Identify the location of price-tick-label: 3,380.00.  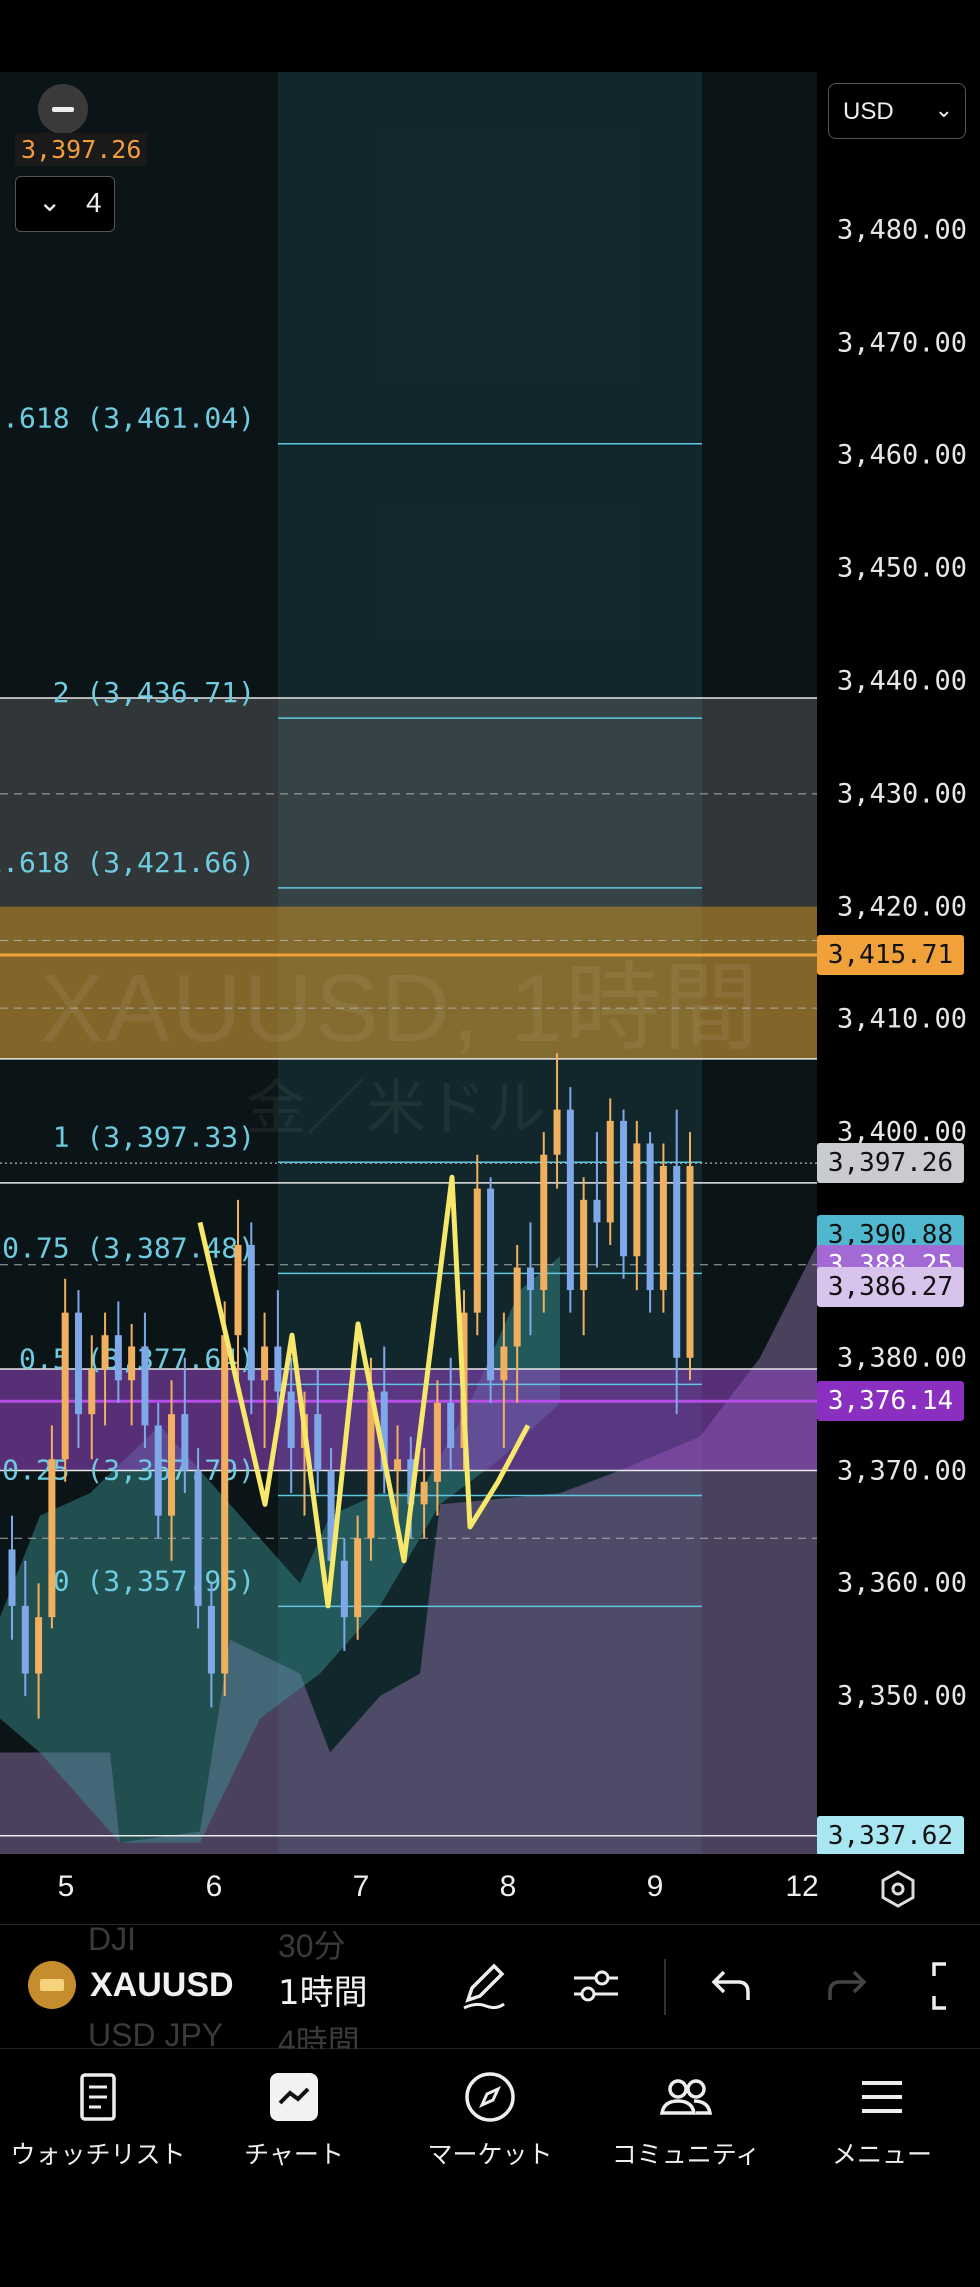
(902, 1358).